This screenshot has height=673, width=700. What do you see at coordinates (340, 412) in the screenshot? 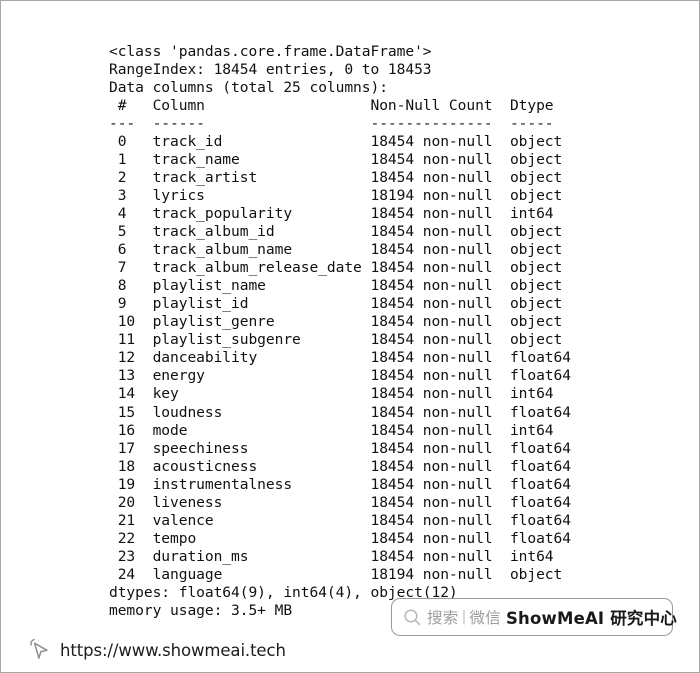
I see `console-line: 15 loudness 18454 non-null float64` at bounding box center [340, 412].